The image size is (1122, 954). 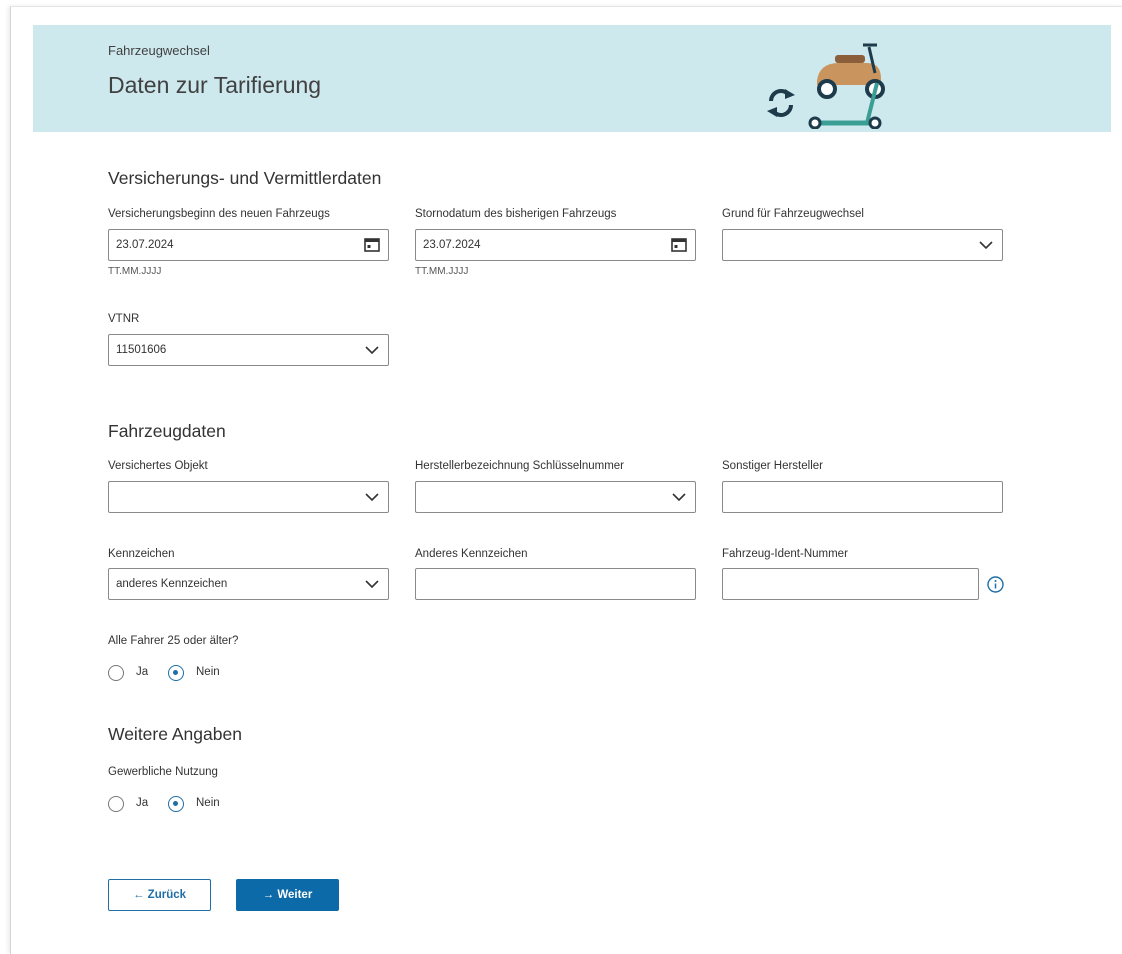 I want to click on object-label: Versichertes Objekt, so click(x=158, y=466).